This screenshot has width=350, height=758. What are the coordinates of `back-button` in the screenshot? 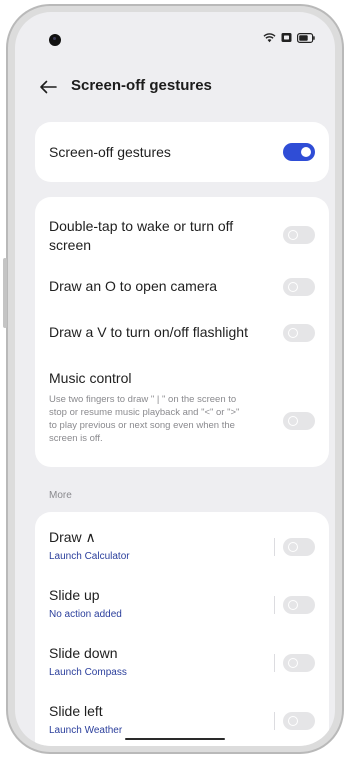 It's located at (48, 87).